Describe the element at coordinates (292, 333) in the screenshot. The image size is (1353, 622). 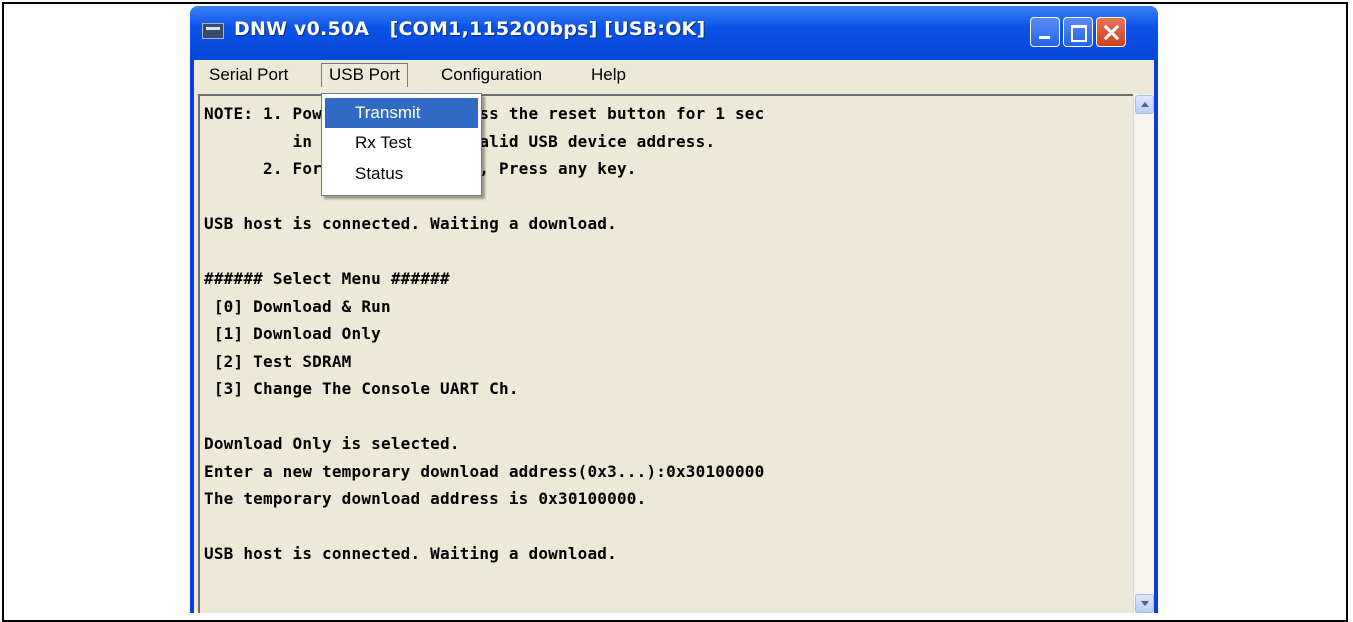
I see `terminal-line: [1] Download Only` at that location.